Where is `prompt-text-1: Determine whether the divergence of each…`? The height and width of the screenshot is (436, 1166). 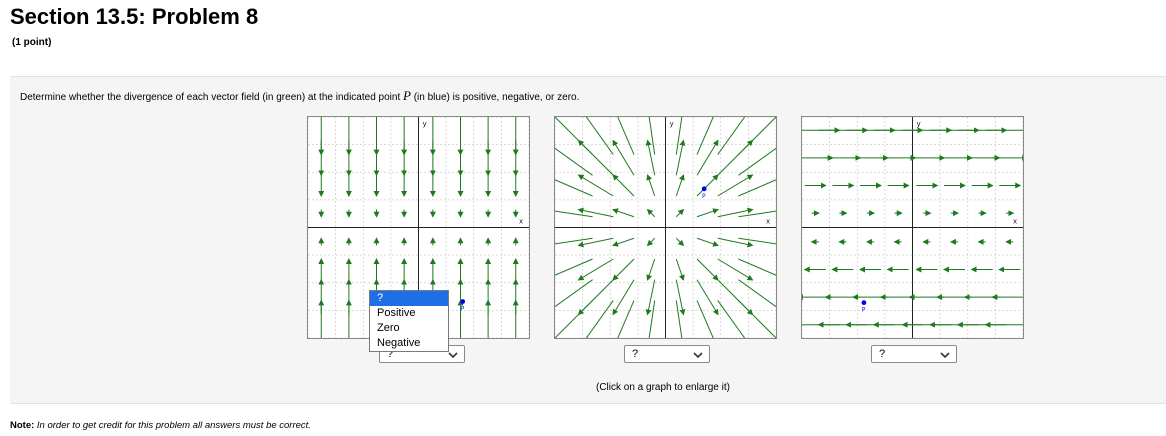
prompt-text-1: Determine whether the divergence of each… is located at coordinates (211, 97).